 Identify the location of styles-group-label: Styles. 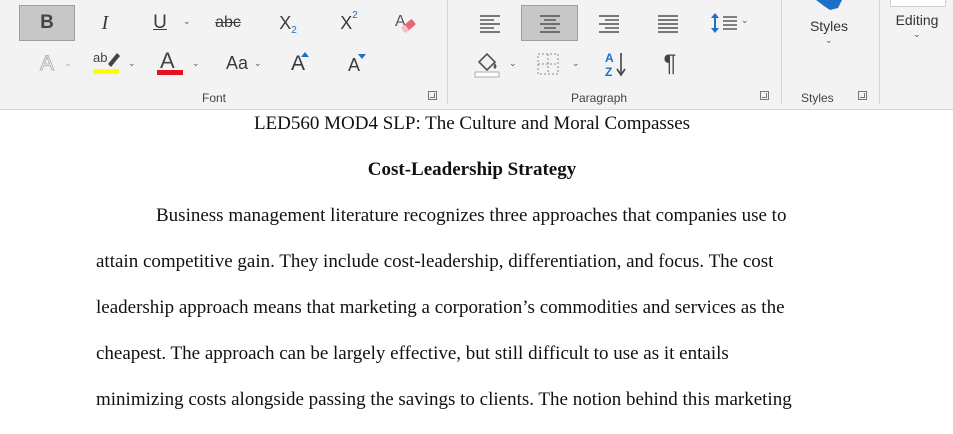
(817, 98).